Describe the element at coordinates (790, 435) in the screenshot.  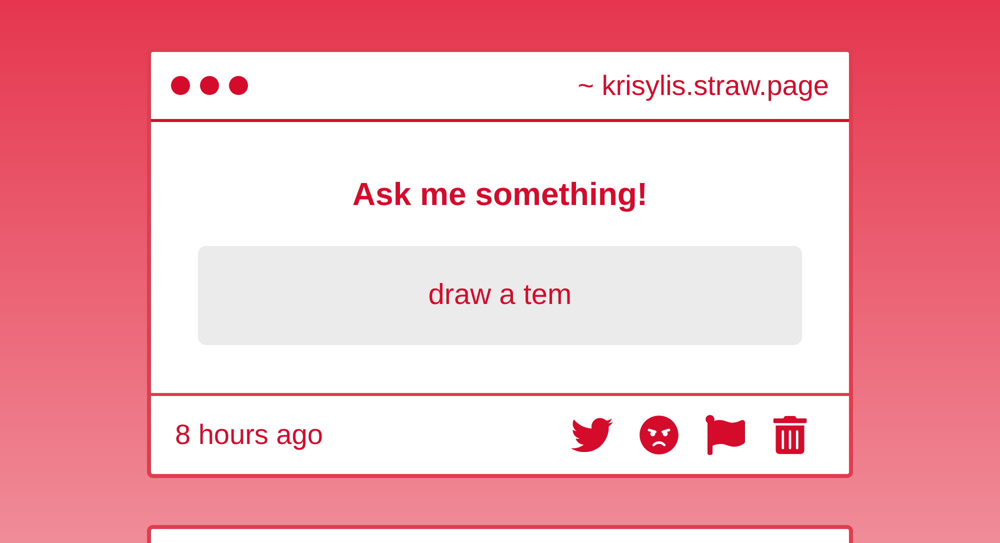
I see `delete-icon` at that location.